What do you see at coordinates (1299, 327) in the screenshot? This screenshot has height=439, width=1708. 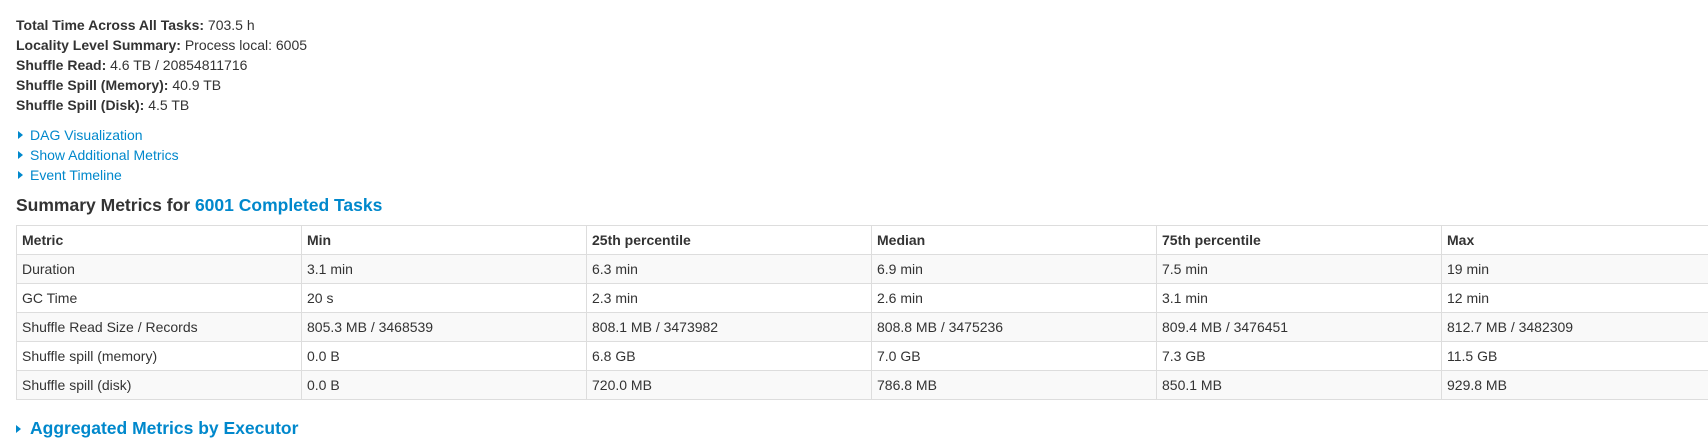 I see `table-cell: 809.4 MB / 3476451` at bounding box center [1299, 327].